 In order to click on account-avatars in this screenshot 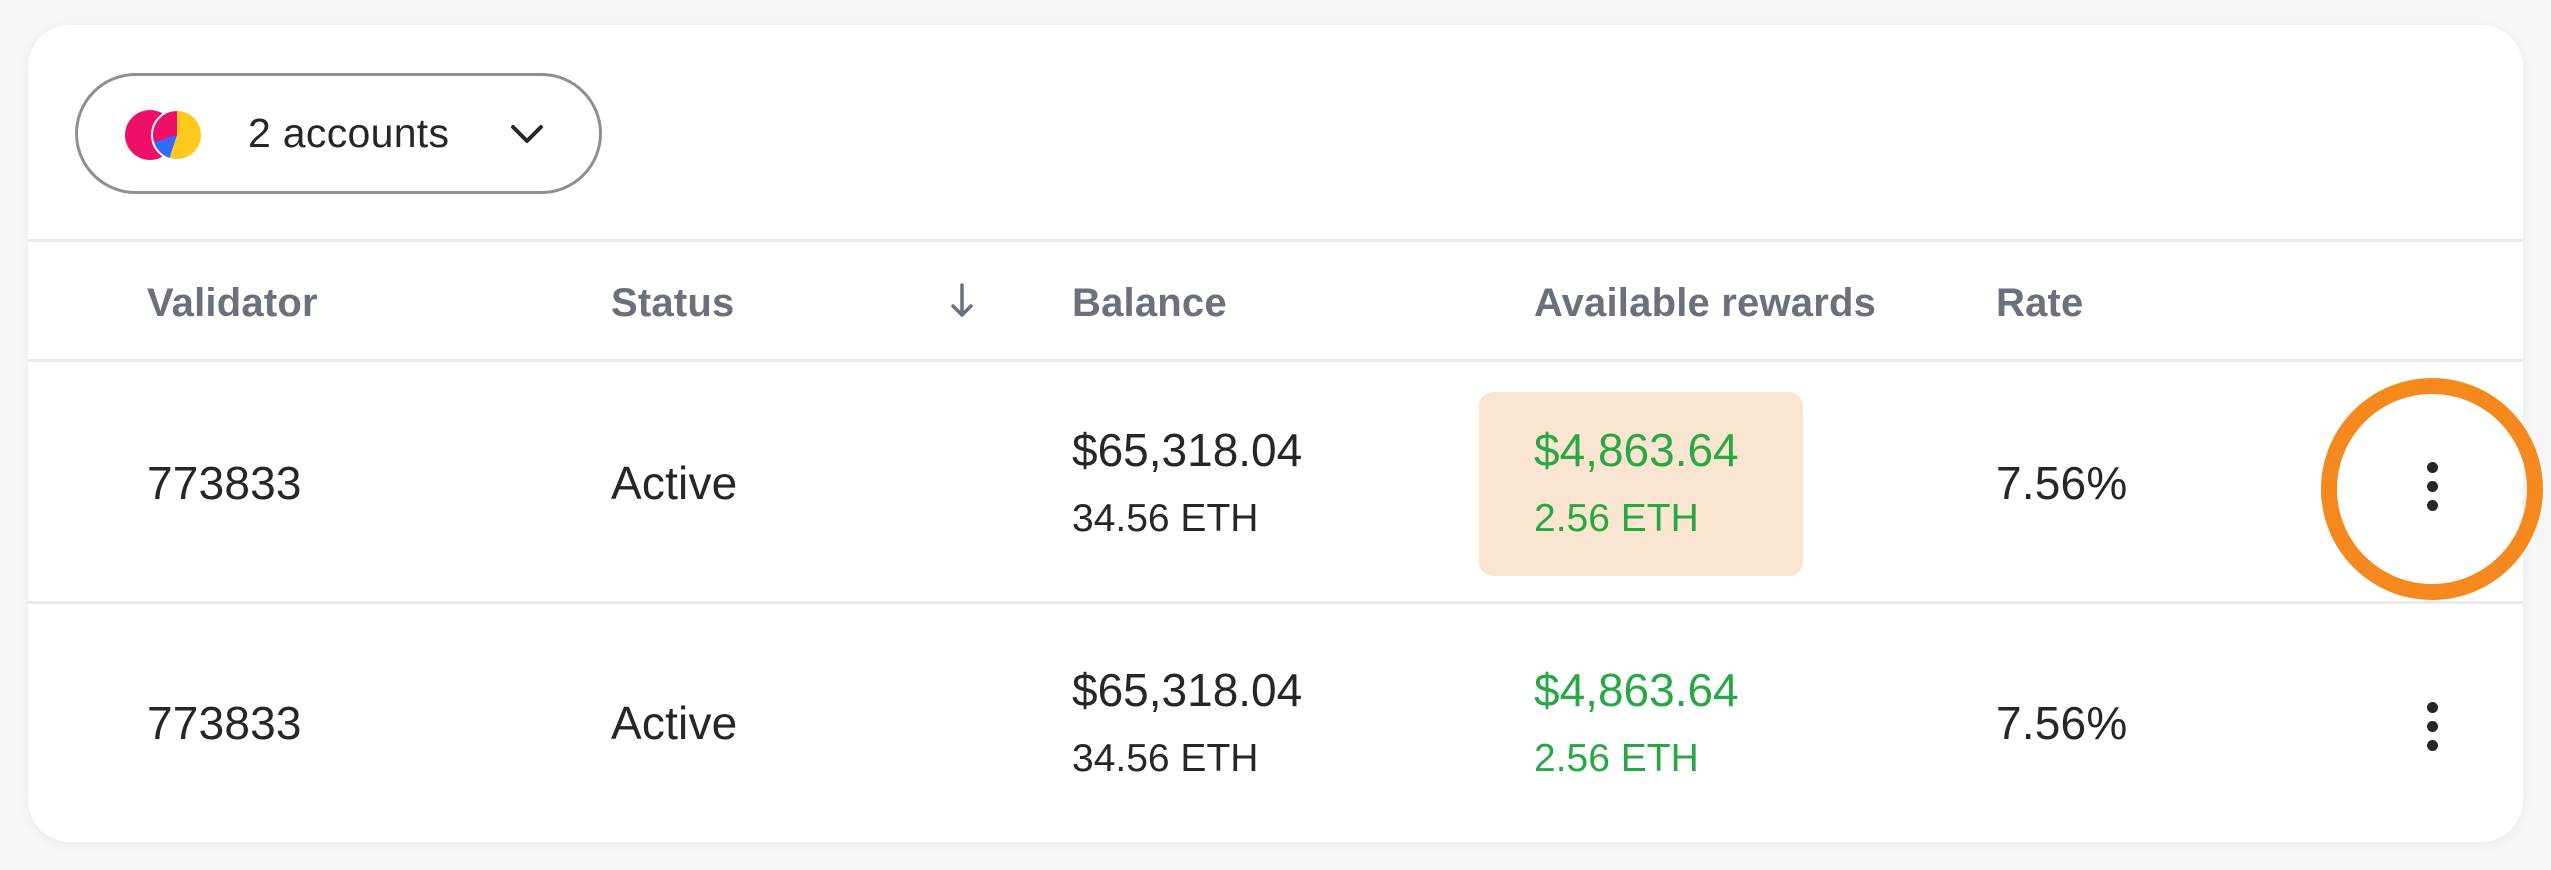, I will do `click(165, 135)`.